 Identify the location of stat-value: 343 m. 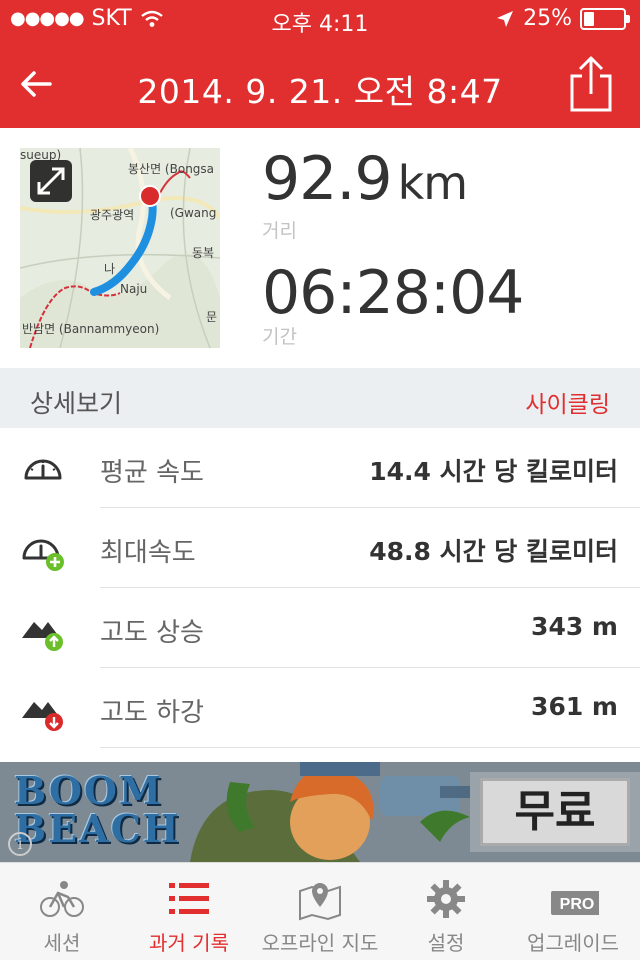
(574, 626).